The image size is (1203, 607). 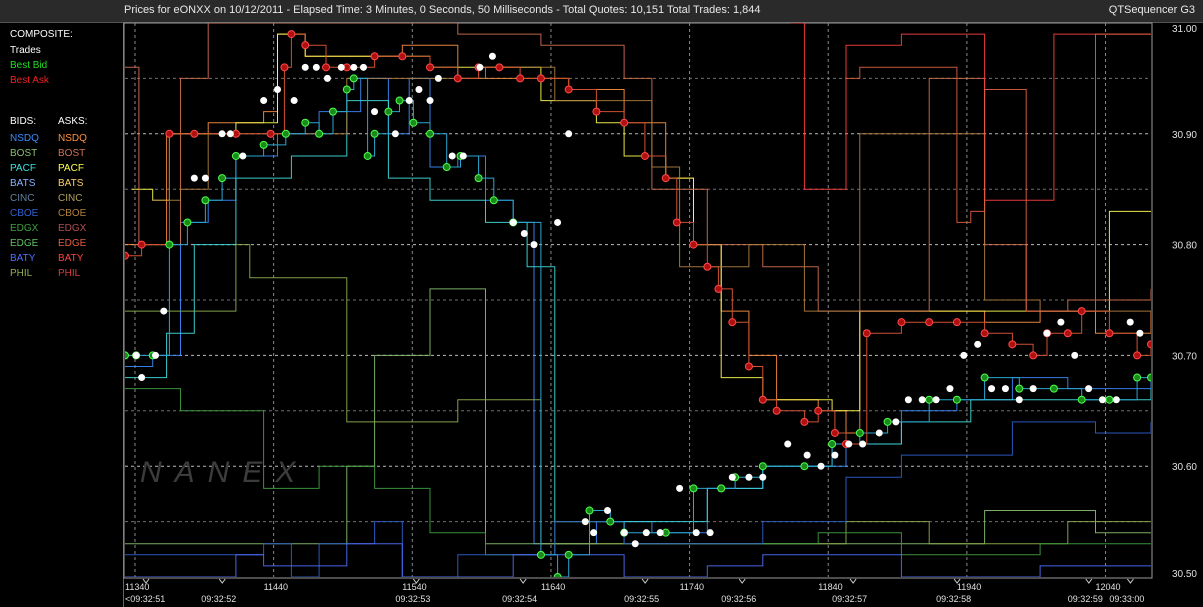 What do you see at coordinates (1184, 467) in the screenshot?
I see `y-tick-label: 30.60` at bounding box center [1184, 467].